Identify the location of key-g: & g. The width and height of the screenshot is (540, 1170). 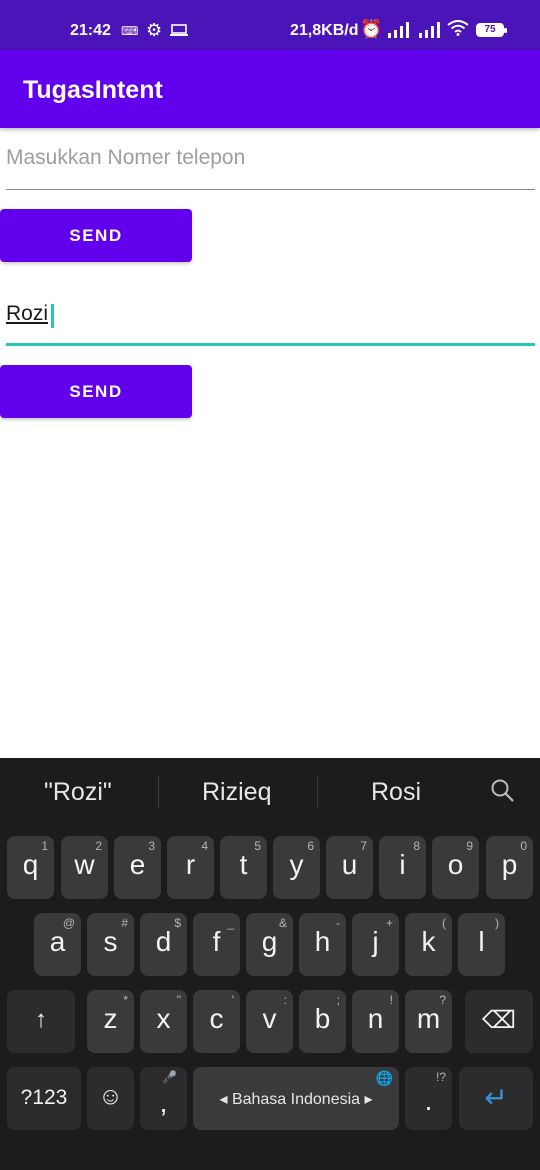
(269, 944).